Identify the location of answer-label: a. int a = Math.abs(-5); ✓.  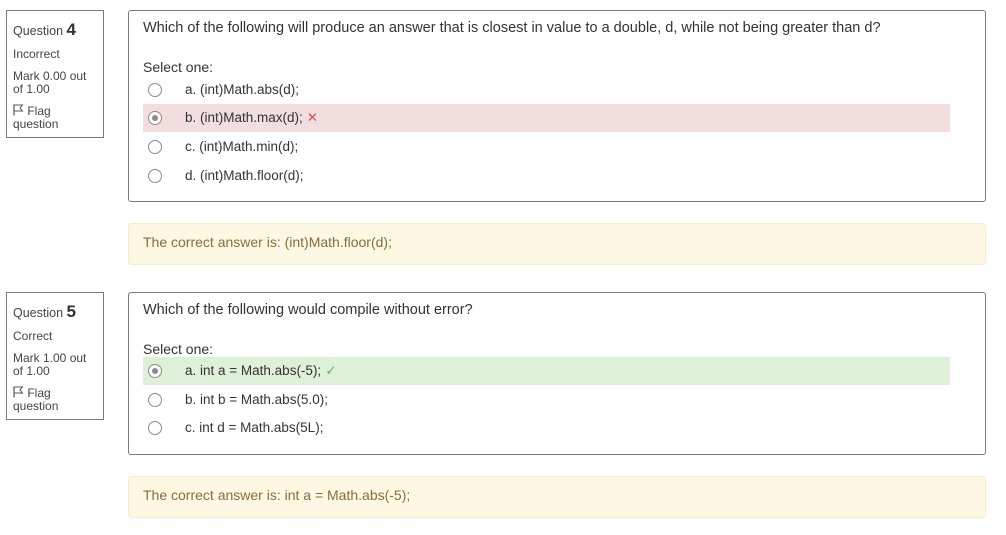
(261, 370).